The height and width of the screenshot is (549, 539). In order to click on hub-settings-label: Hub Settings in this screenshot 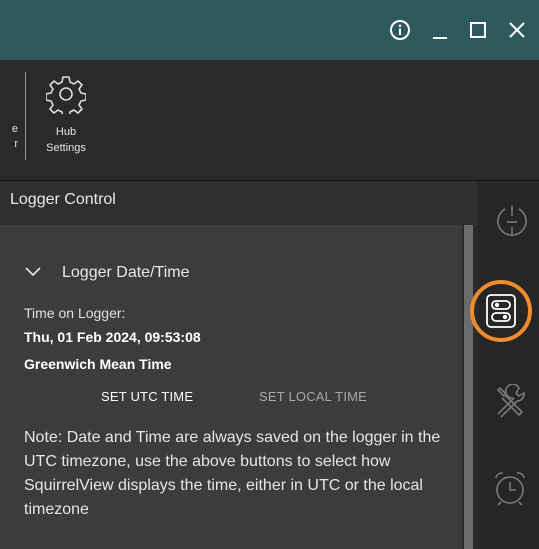, I will do `click(66, 140)`.